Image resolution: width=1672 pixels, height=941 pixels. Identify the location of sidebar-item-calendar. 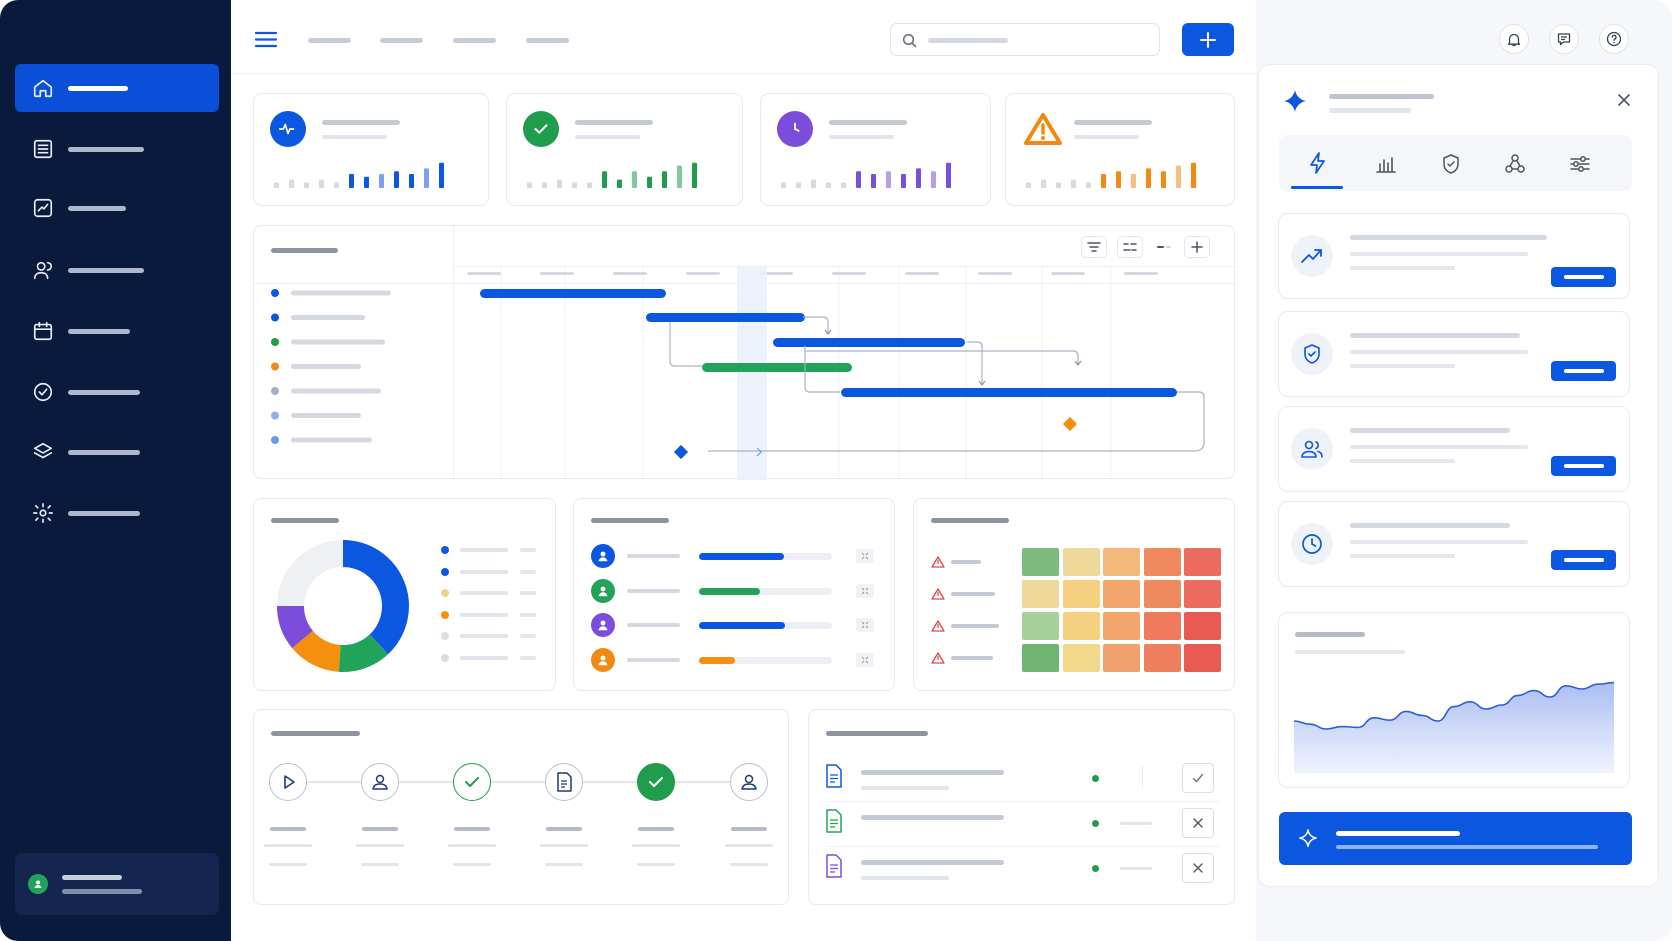
(117, 331).